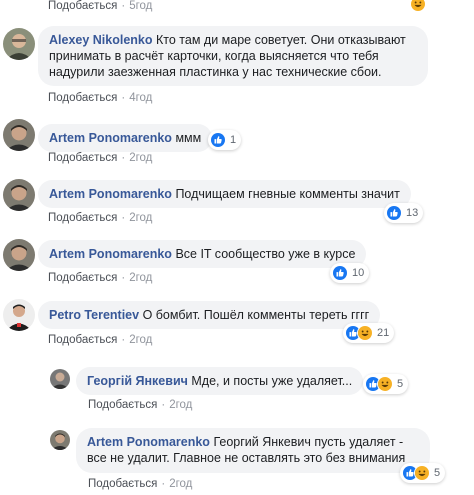 This screenshot has height=495, width=474. I want to click on reaction-summary: 1, so click(225, 140).